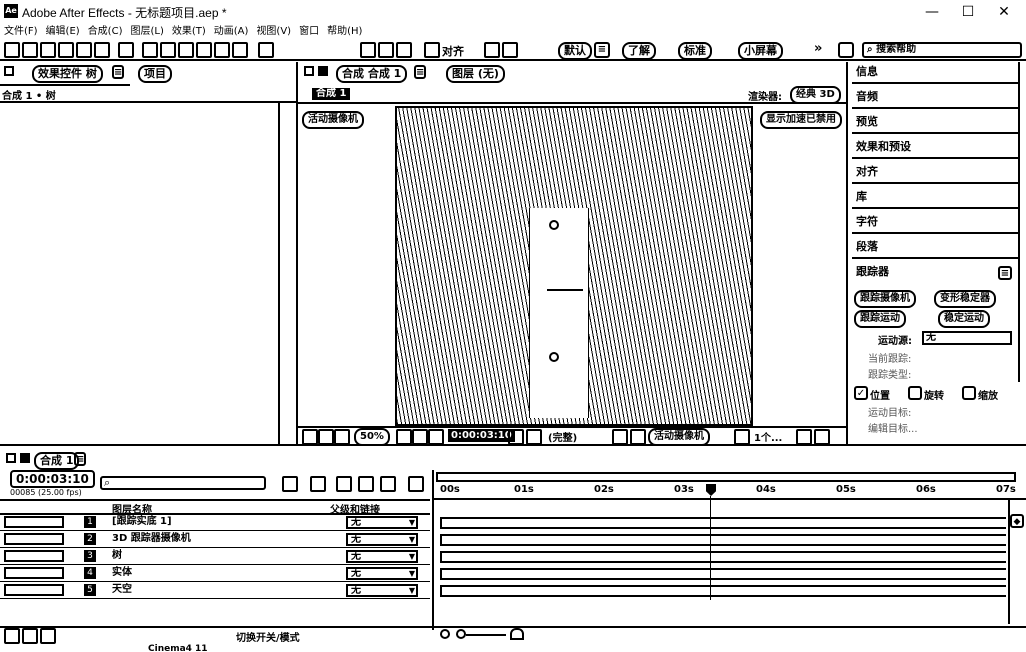  What do you see at coordinates (386, 50) in the screenshot?
I see `world-axis-icon` at bounding box center [386, 50].